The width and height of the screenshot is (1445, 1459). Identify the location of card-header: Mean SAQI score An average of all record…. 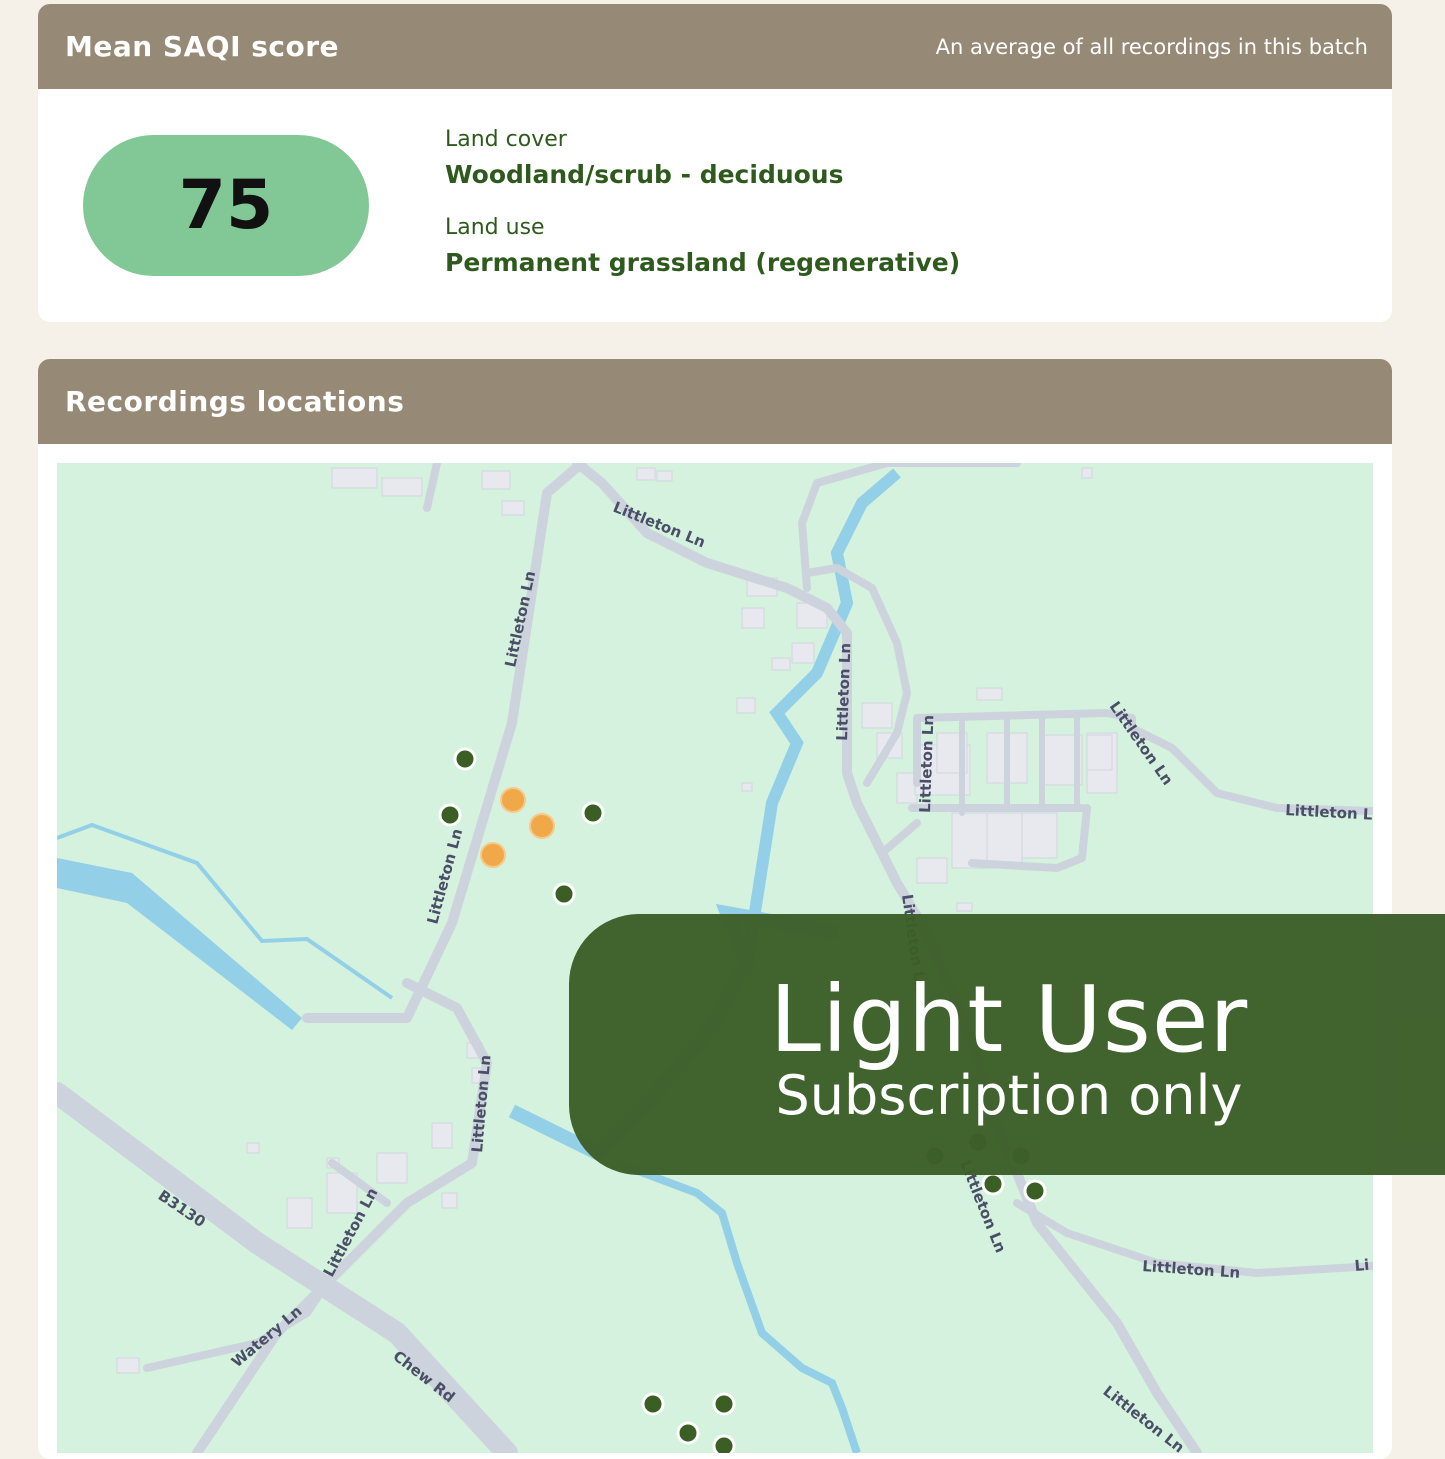
(715, 46).